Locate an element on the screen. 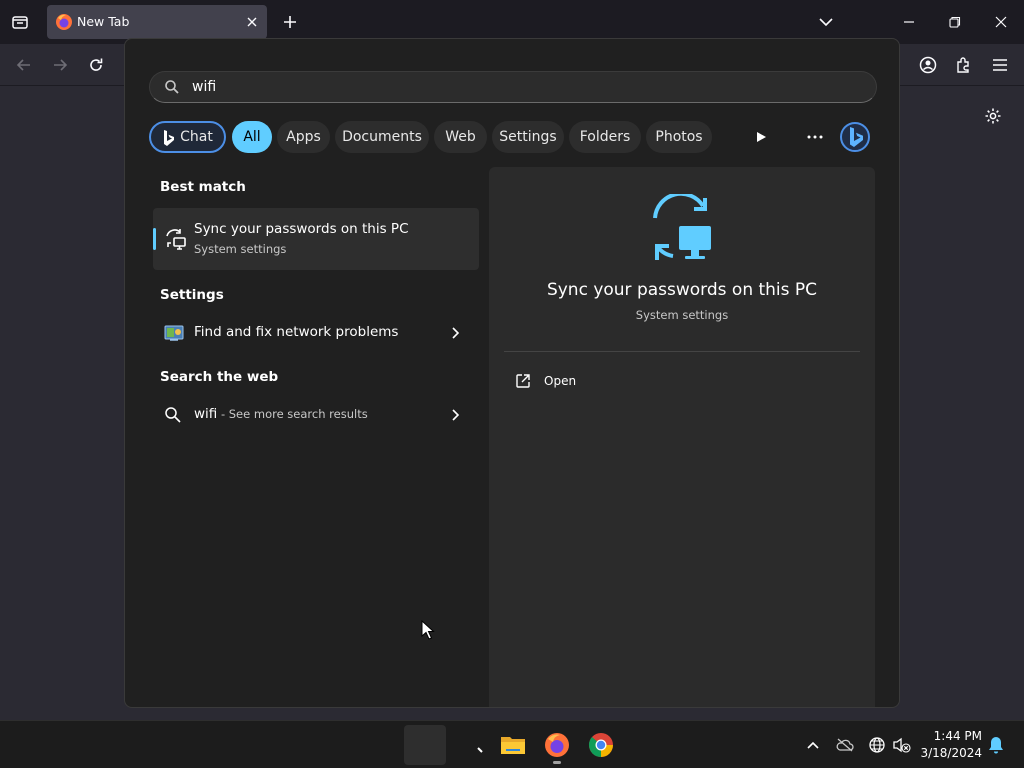 Image resolution: width=1024 pixels, height=768 pixels. web-result-wifi: wifi - See more search results is located at coordinates (316, 415).